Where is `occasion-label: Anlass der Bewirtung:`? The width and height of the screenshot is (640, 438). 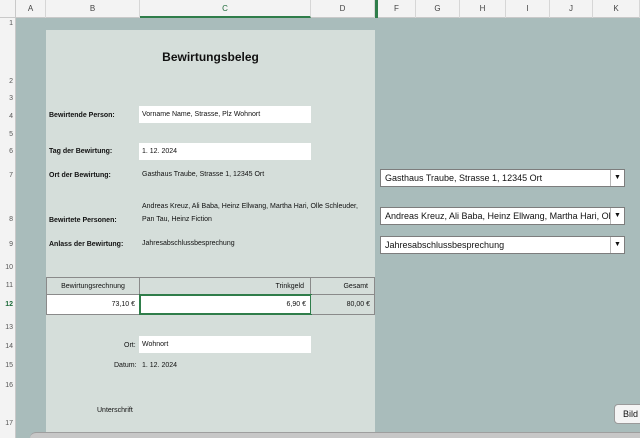
occasion-label: Anlass der Bewirtung: is located at coordinates (86, 244).